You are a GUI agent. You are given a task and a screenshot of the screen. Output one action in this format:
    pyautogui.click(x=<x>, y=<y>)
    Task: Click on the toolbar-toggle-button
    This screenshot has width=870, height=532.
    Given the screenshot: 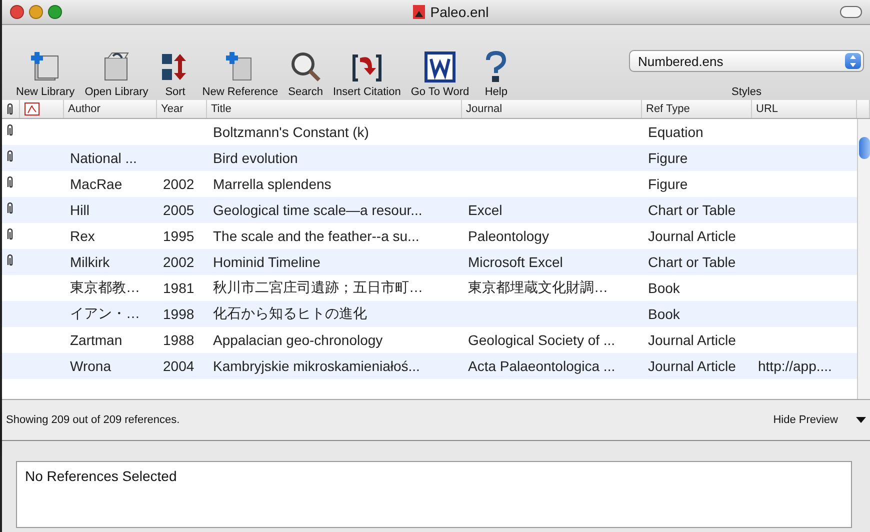 What is the action you would take?
    pyautogui.click(x=851, y=12)
    